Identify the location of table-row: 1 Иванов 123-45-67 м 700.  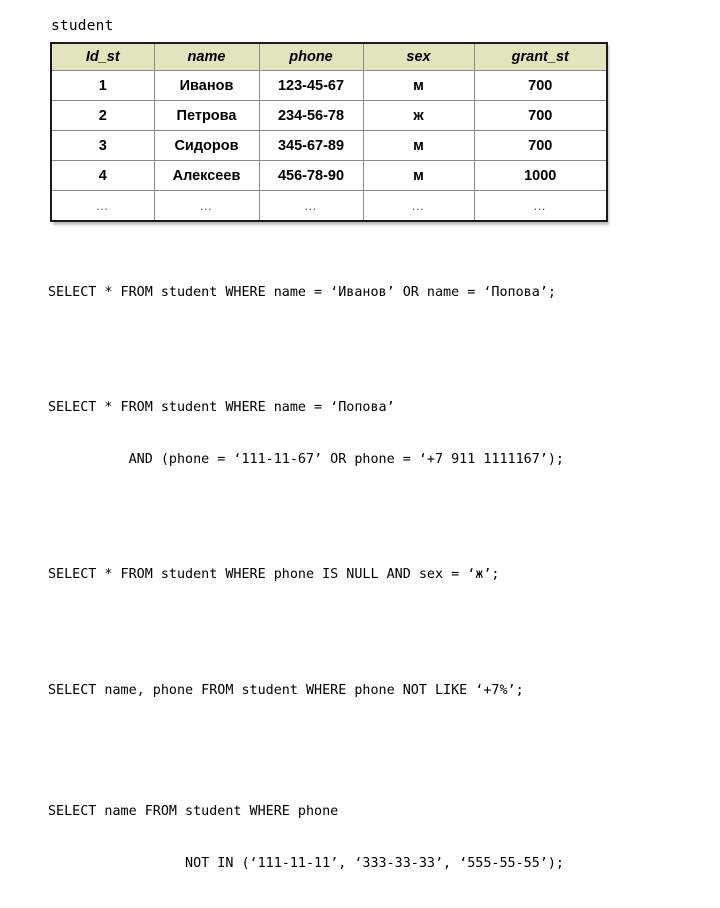
(329, 85).